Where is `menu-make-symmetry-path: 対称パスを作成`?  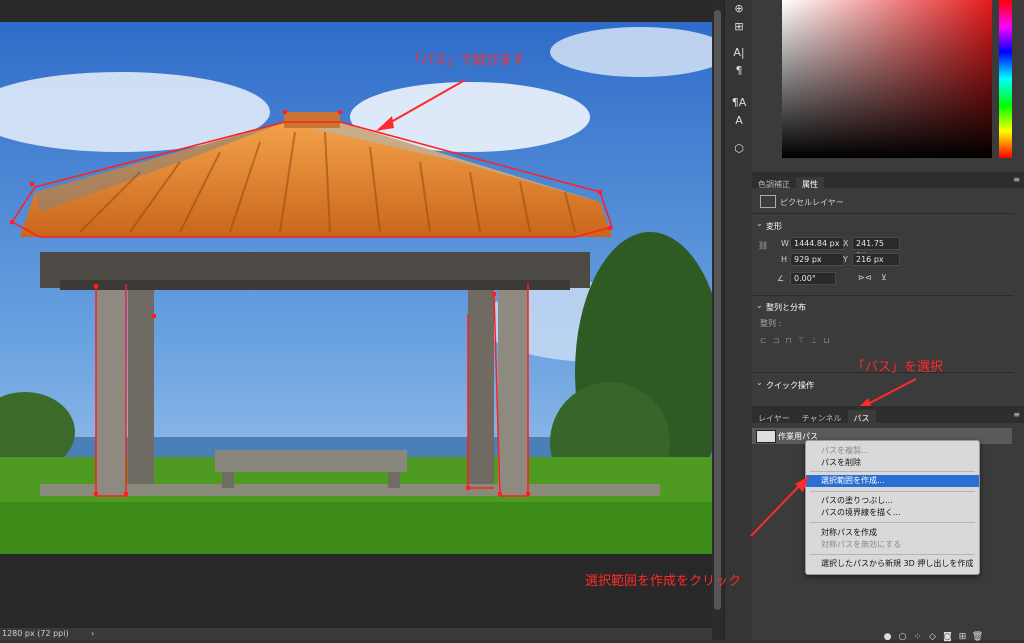
menu-make-symmetry-path: 対称パスを作成 is located at coordinates (892, 533).